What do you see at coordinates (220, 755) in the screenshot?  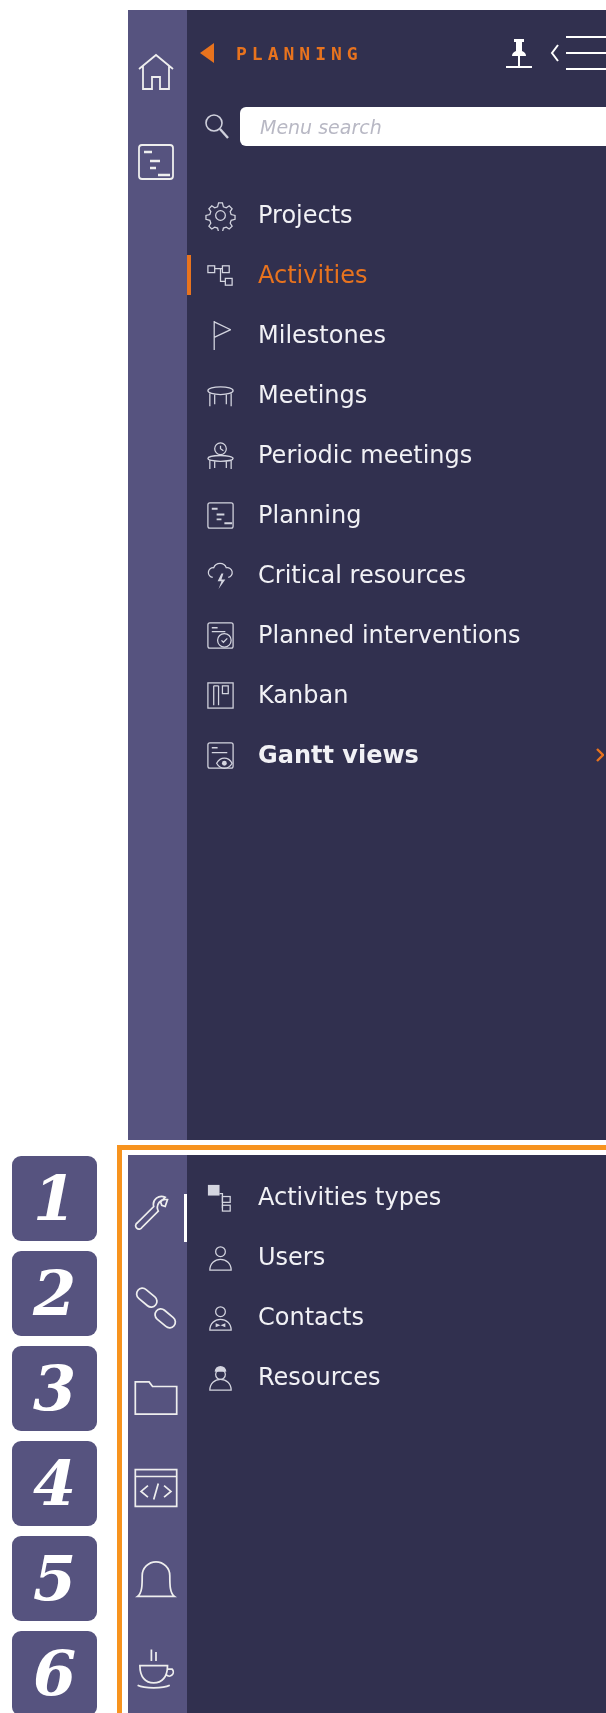 I see `gantt-eye-icon` at bounding box center [220, 755].